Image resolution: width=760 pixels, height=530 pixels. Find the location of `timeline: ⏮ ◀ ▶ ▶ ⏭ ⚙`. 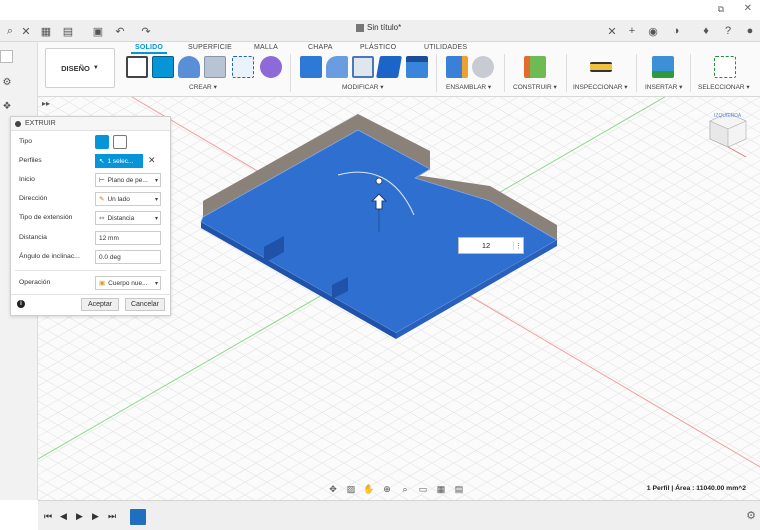

timeline: ⏮ ◀ ▶ ▶ ⏭ ⚙ is located at coordinates (399, 515).